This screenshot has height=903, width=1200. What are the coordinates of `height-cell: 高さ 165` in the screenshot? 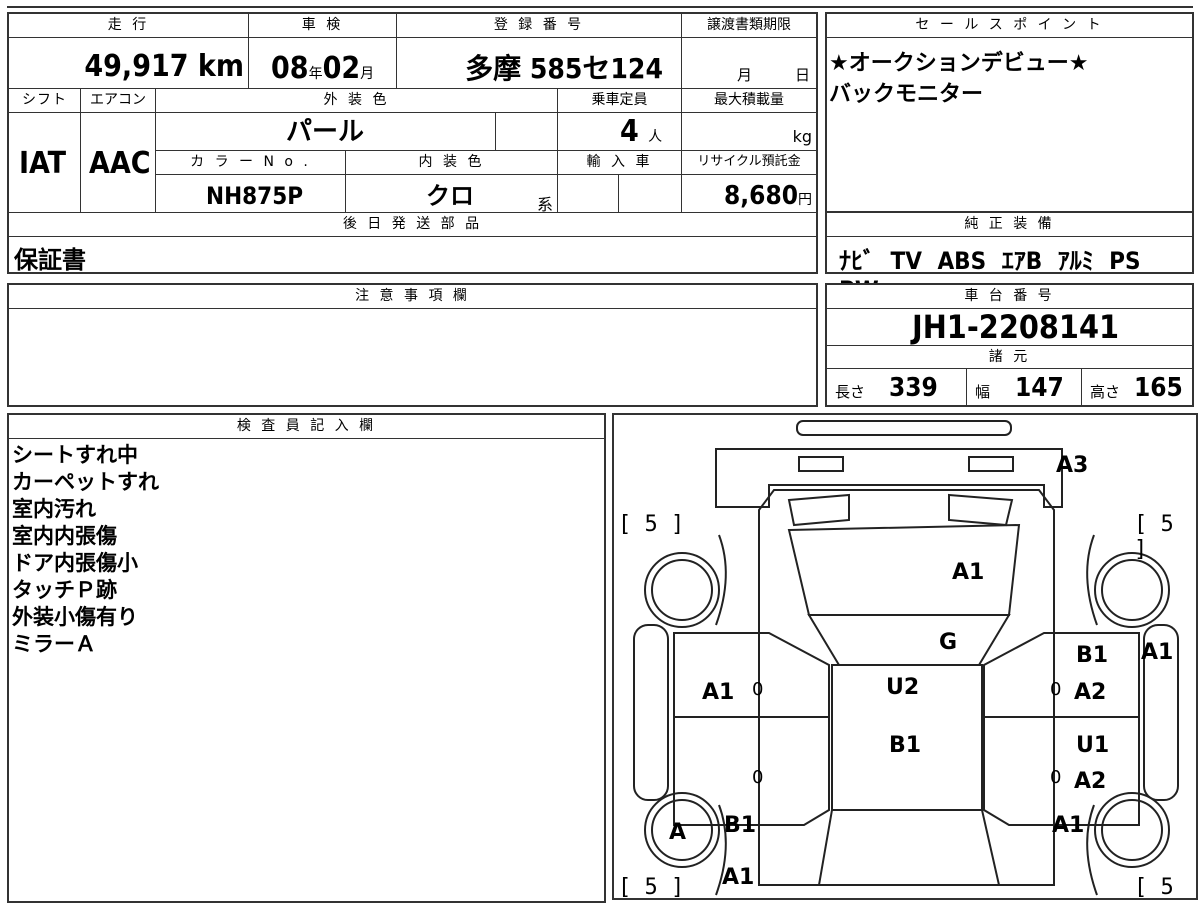 It's located at (1137, 388).